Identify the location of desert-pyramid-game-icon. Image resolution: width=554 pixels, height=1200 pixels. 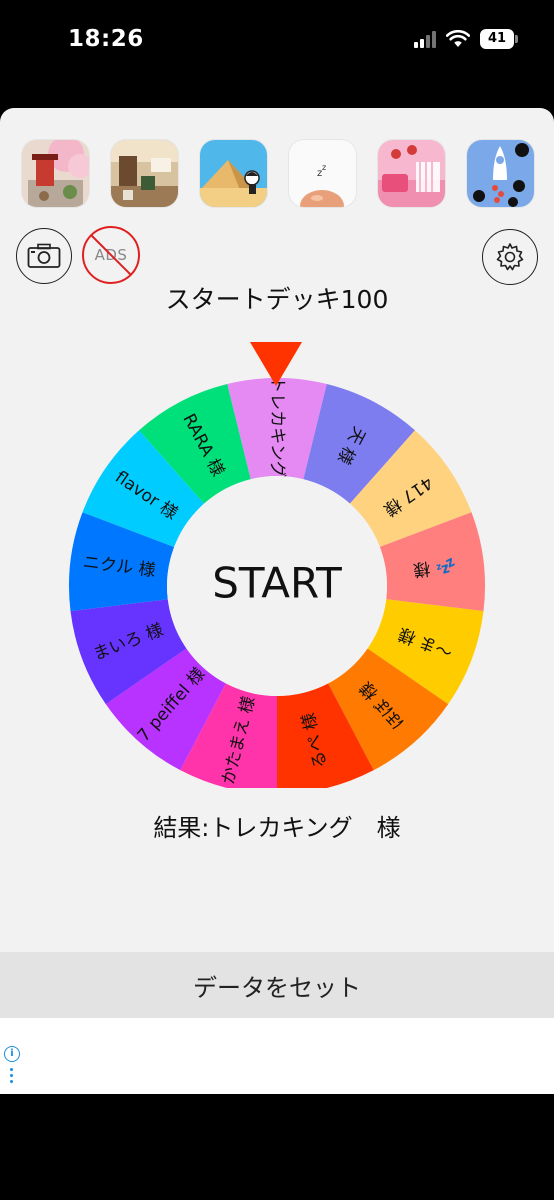
(233, 173).